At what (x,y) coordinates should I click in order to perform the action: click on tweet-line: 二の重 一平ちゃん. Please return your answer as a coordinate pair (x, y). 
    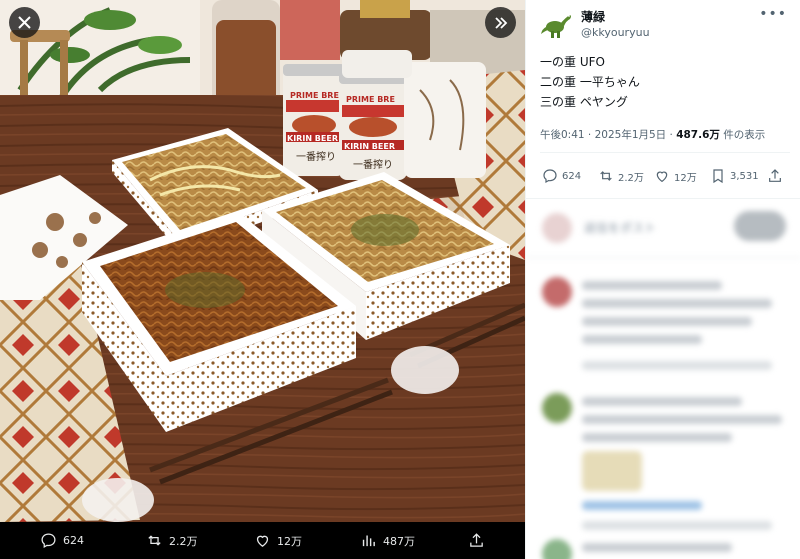
    Looking at the image, I should click on (590, 82).